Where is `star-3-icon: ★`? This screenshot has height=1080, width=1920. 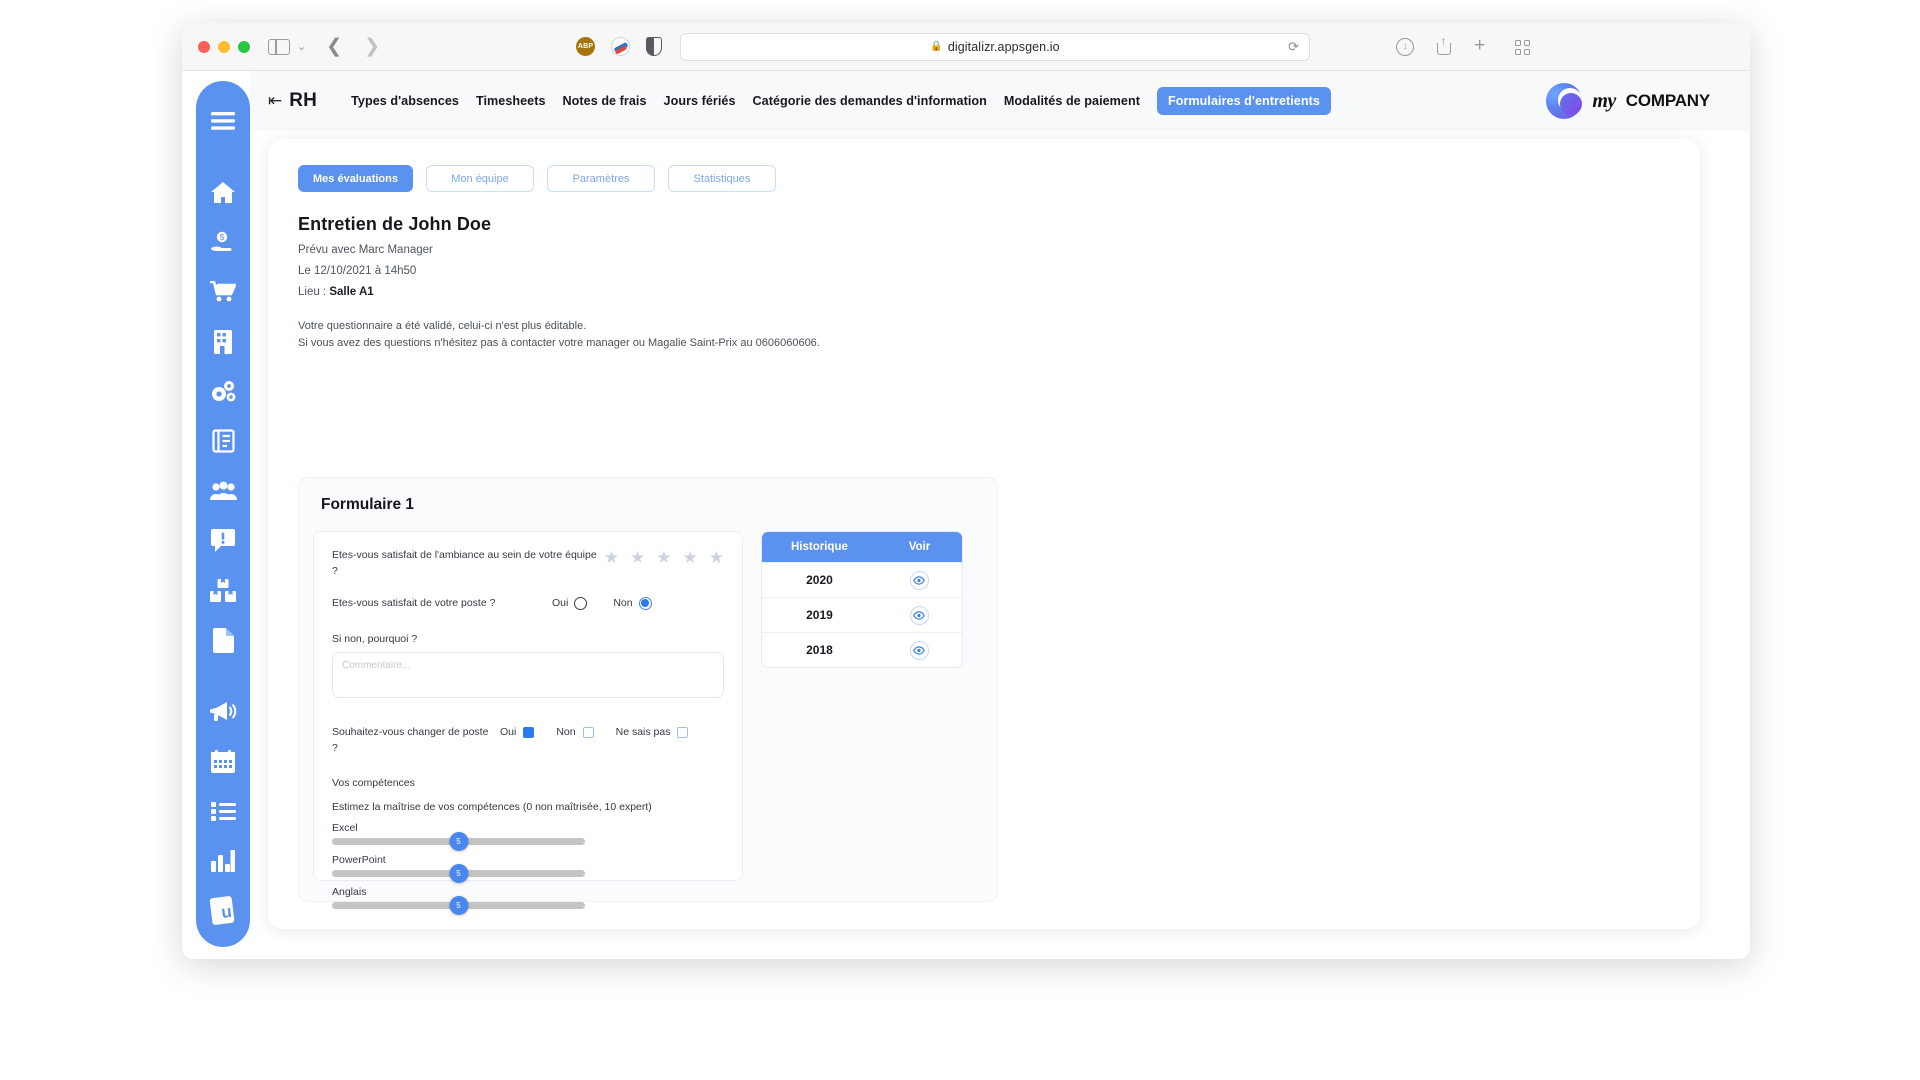
star-3-icon: ★ is located at coordinates (663, 557).